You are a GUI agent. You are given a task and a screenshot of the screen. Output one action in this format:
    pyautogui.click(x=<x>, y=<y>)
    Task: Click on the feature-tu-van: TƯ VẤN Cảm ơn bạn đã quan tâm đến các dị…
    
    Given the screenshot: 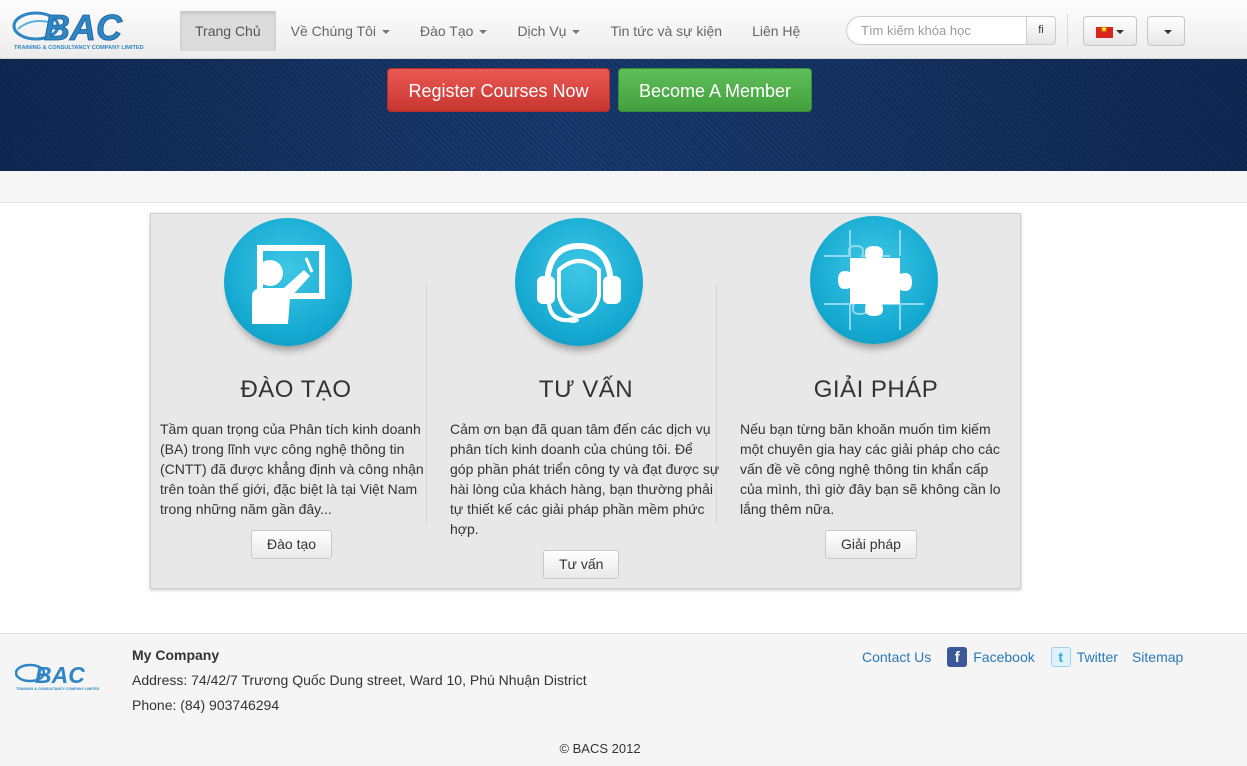 What is the action you would take?
    pyautogui.click(x=586, y=401)
    